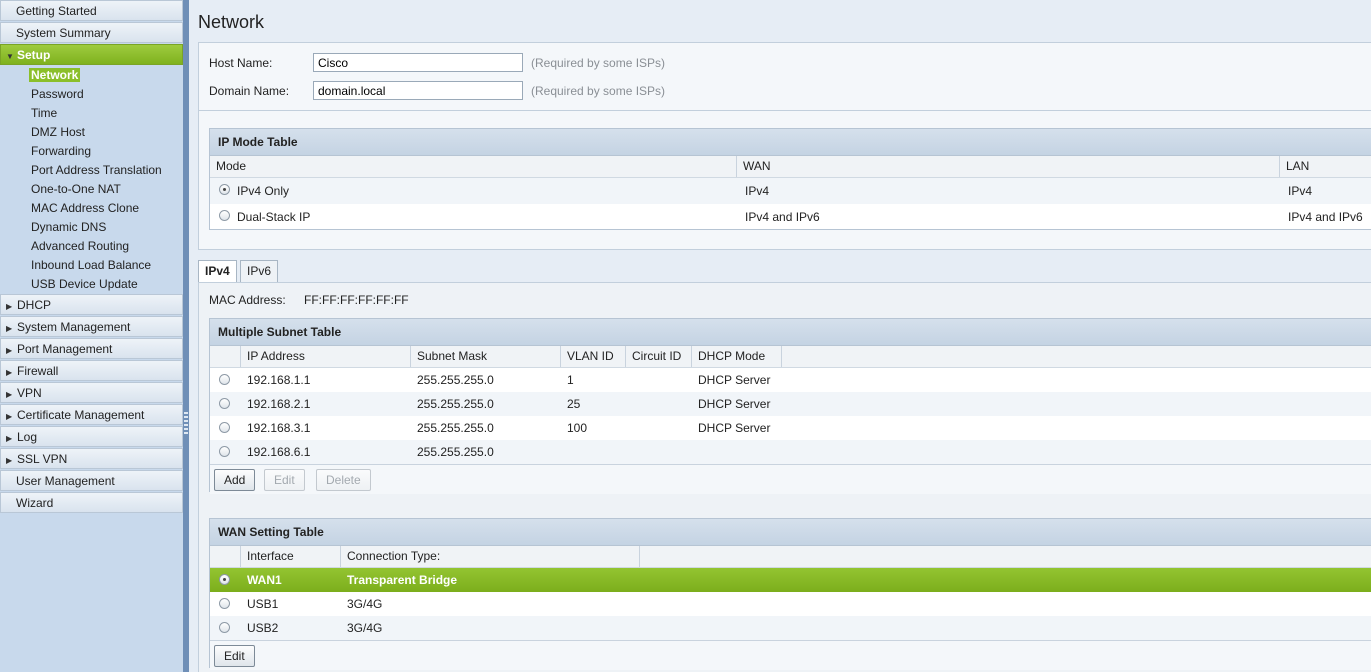 The height and width of the screenshot is (672, 1371). What do you see at coordinates (91, 54) in the screenshot?
I see `nav-setup: ▼ Setup` at bounding box center [91, 54].